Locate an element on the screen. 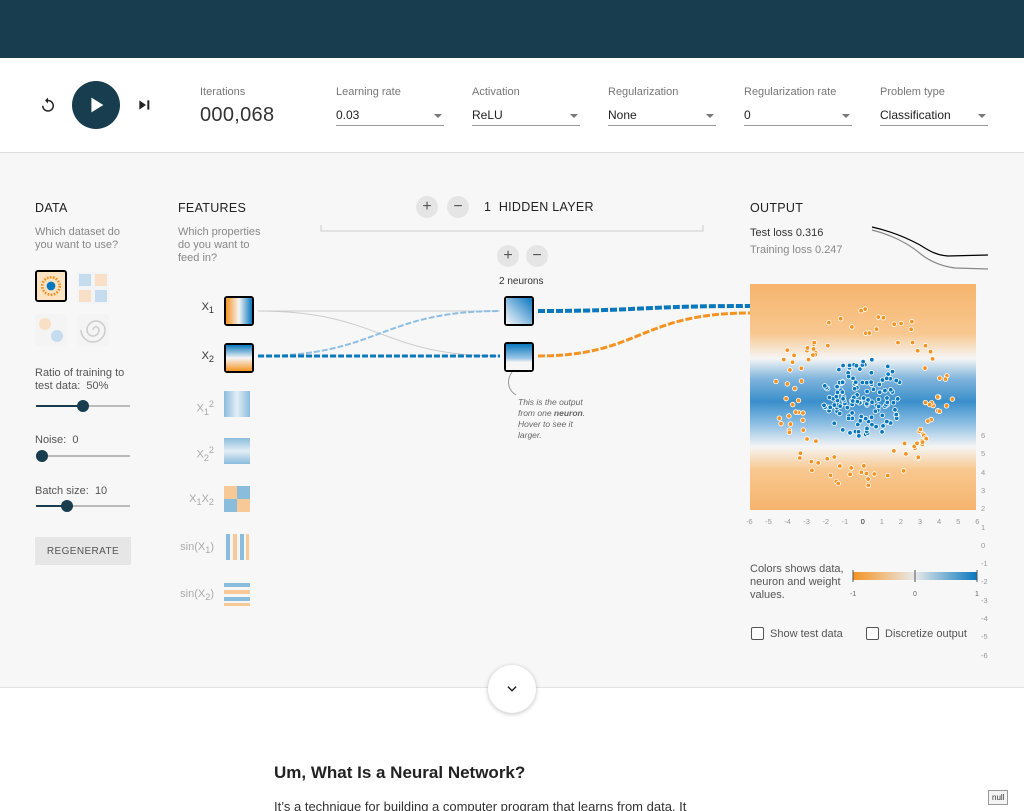 The height and width of the screenshot is (811, 1024). feature-x1-node is located at coordinates (239, 311).